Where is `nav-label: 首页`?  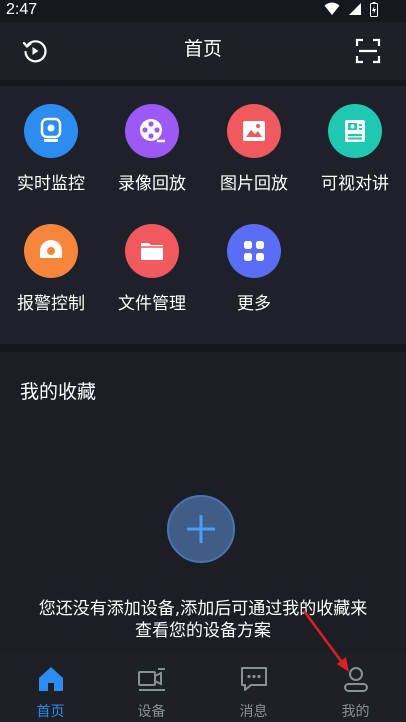
nav-label: 首页 is located at coordinates (50, 712).